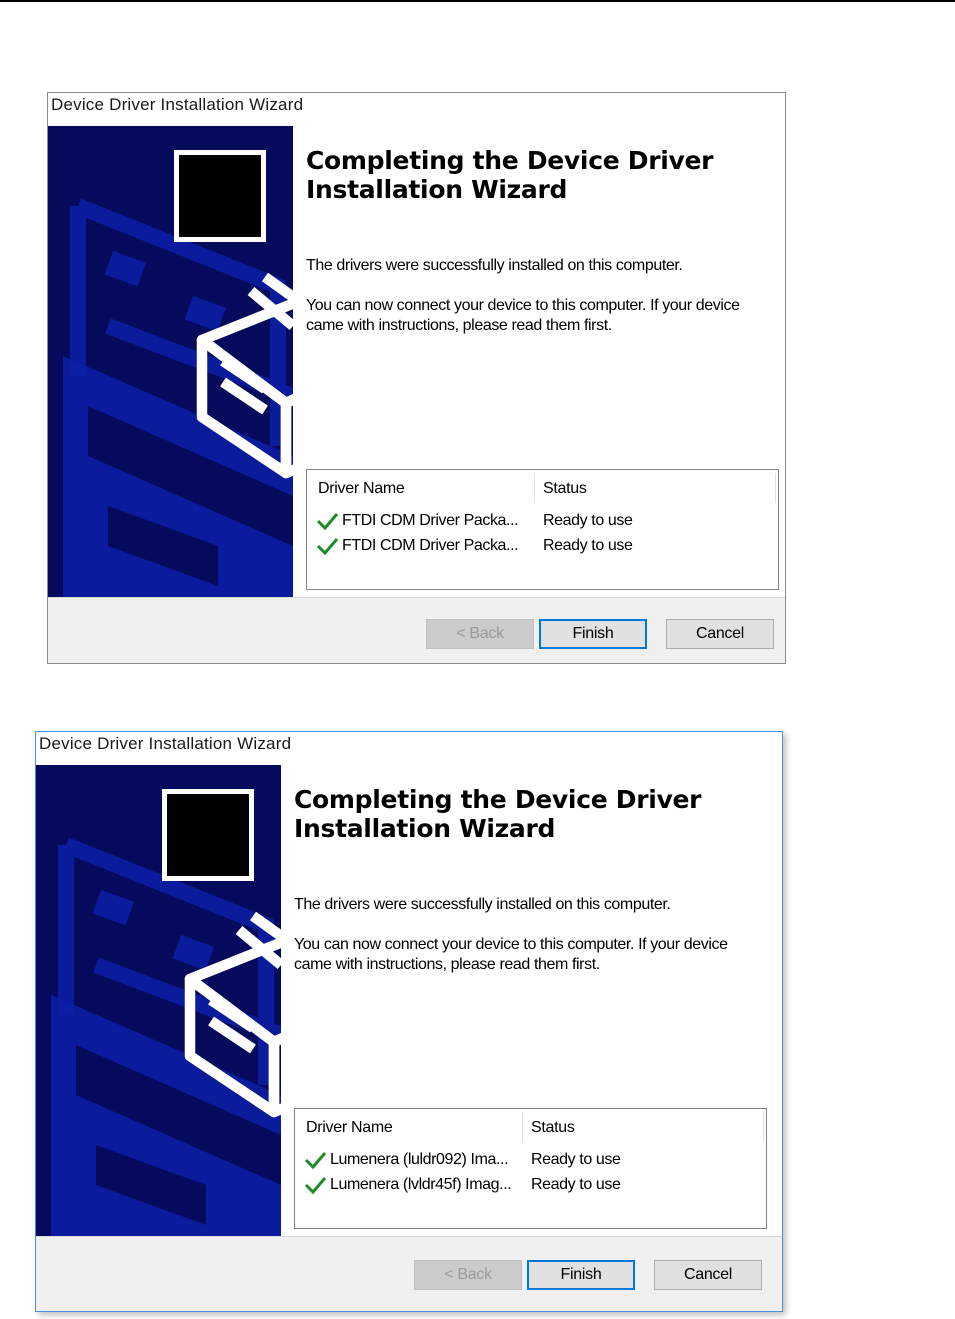 Image resolution: width=955 pixels, height=1319 pixels. Describe the element at coordinates (530, 1186) in the screenshot. I see `driver-row: Lumenera (lvldr45f) Imag... Ready to use` at that location.